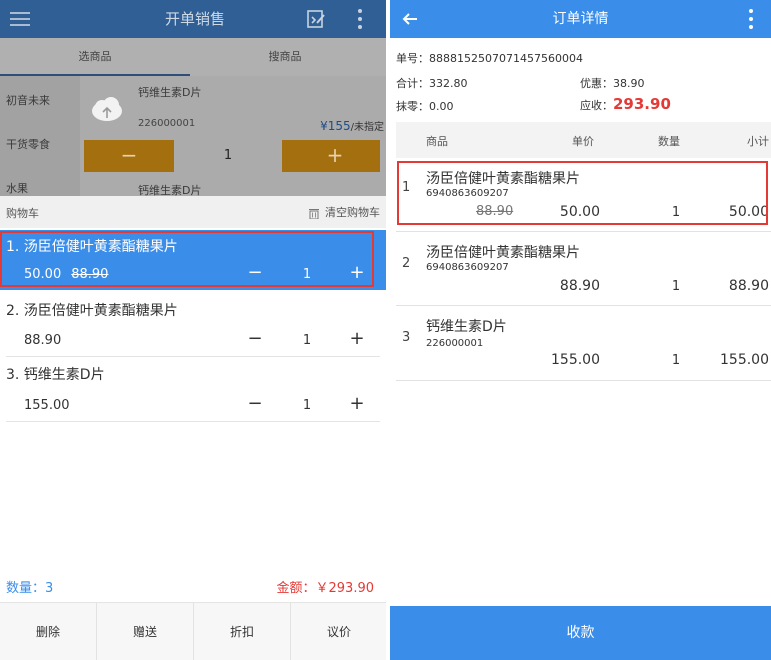  I want to click on clear-cart-label: 清空购物车, so click(352, 212).